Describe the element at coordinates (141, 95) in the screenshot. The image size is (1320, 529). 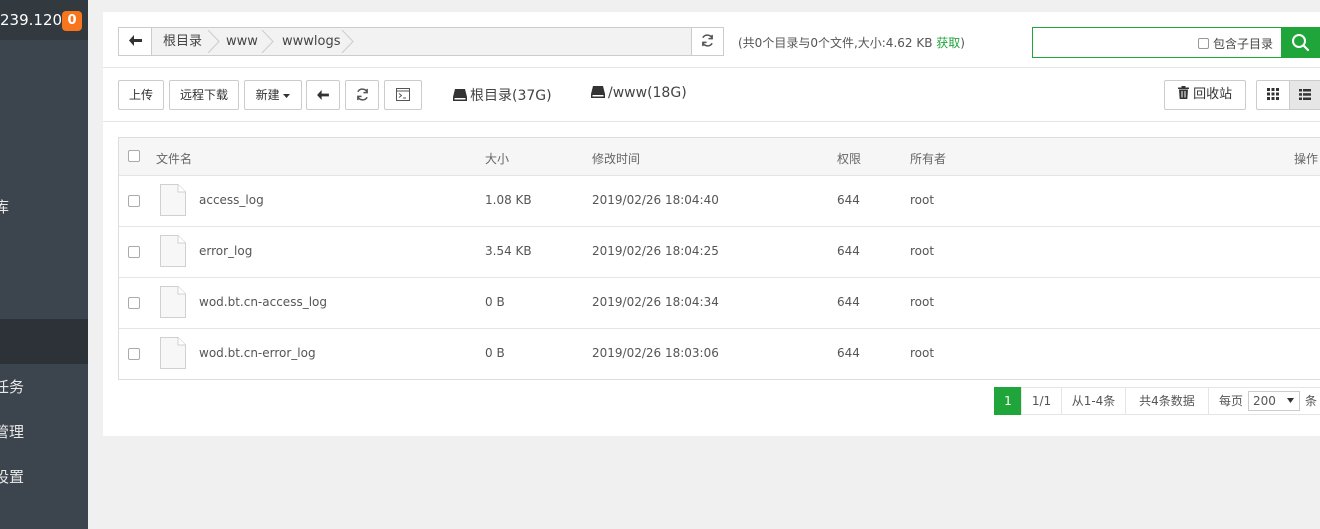
I see `upload-button: 上传` at that location.